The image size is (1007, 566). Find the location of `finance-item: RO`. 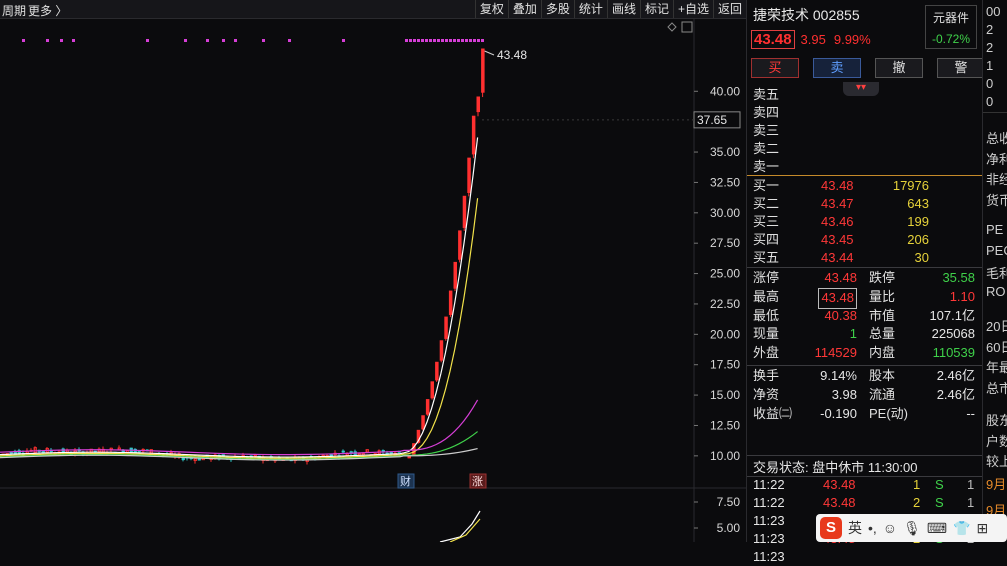

finance-item: RO is located at coordinates (996, 291).